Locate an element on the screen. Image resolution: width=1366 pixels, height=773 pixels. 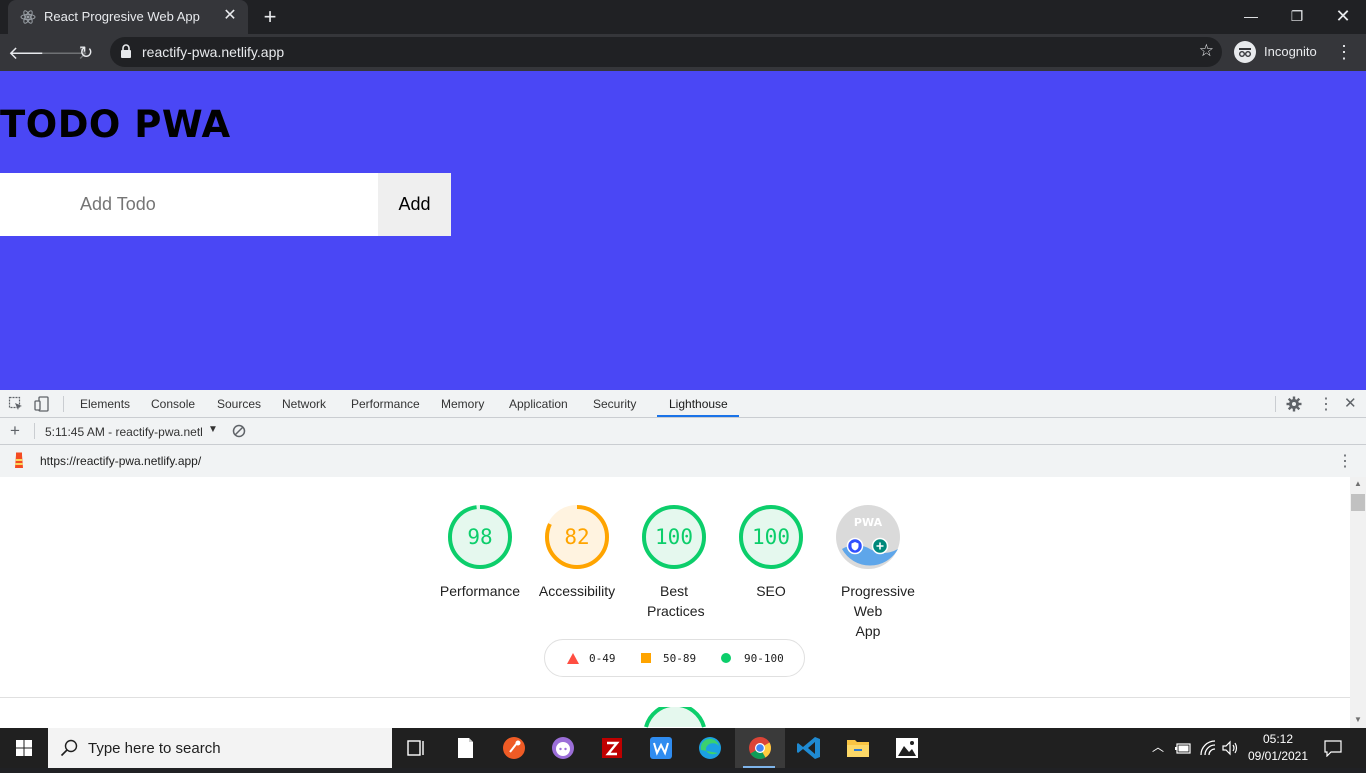
notifications-icon is located at coordinates (1333, 748).